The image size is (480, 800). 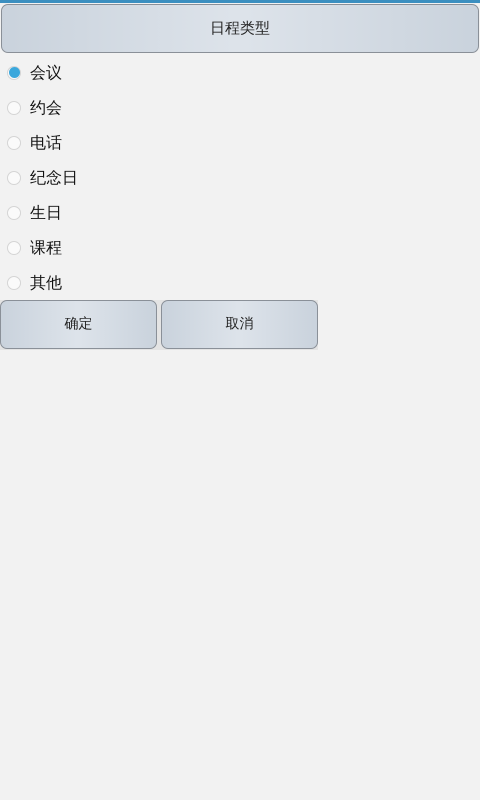 What do you see at coordinates (240, 28) in the screenshot?
I see `dialog-title: 日程类型` at bounding box center [240, 28].